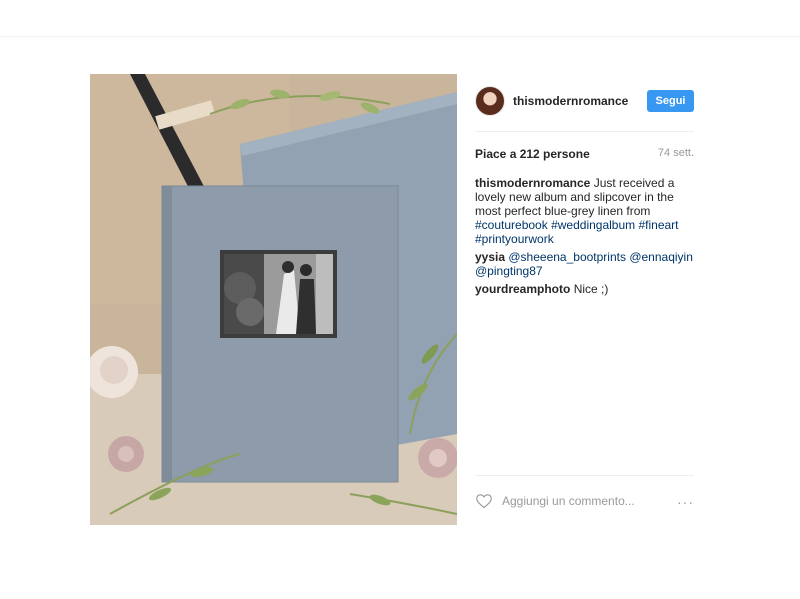  Describe the element at coordinates (514, 239) in the screenshot. I see `hashtag-link: #printyourwork` at that location.